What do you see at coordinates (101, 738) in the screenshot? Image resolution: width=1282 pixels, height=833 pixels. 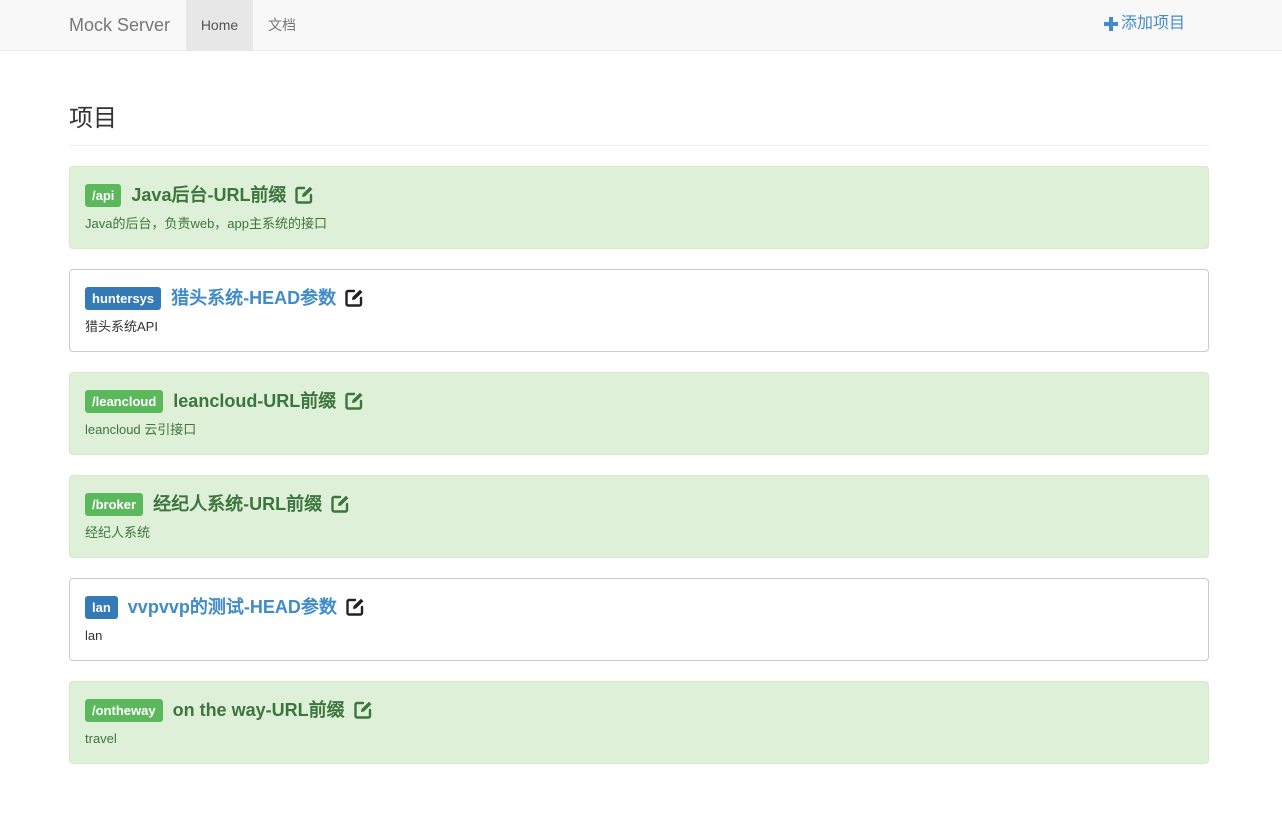 I see `project-description: travel` at bounding box center [101, 738].